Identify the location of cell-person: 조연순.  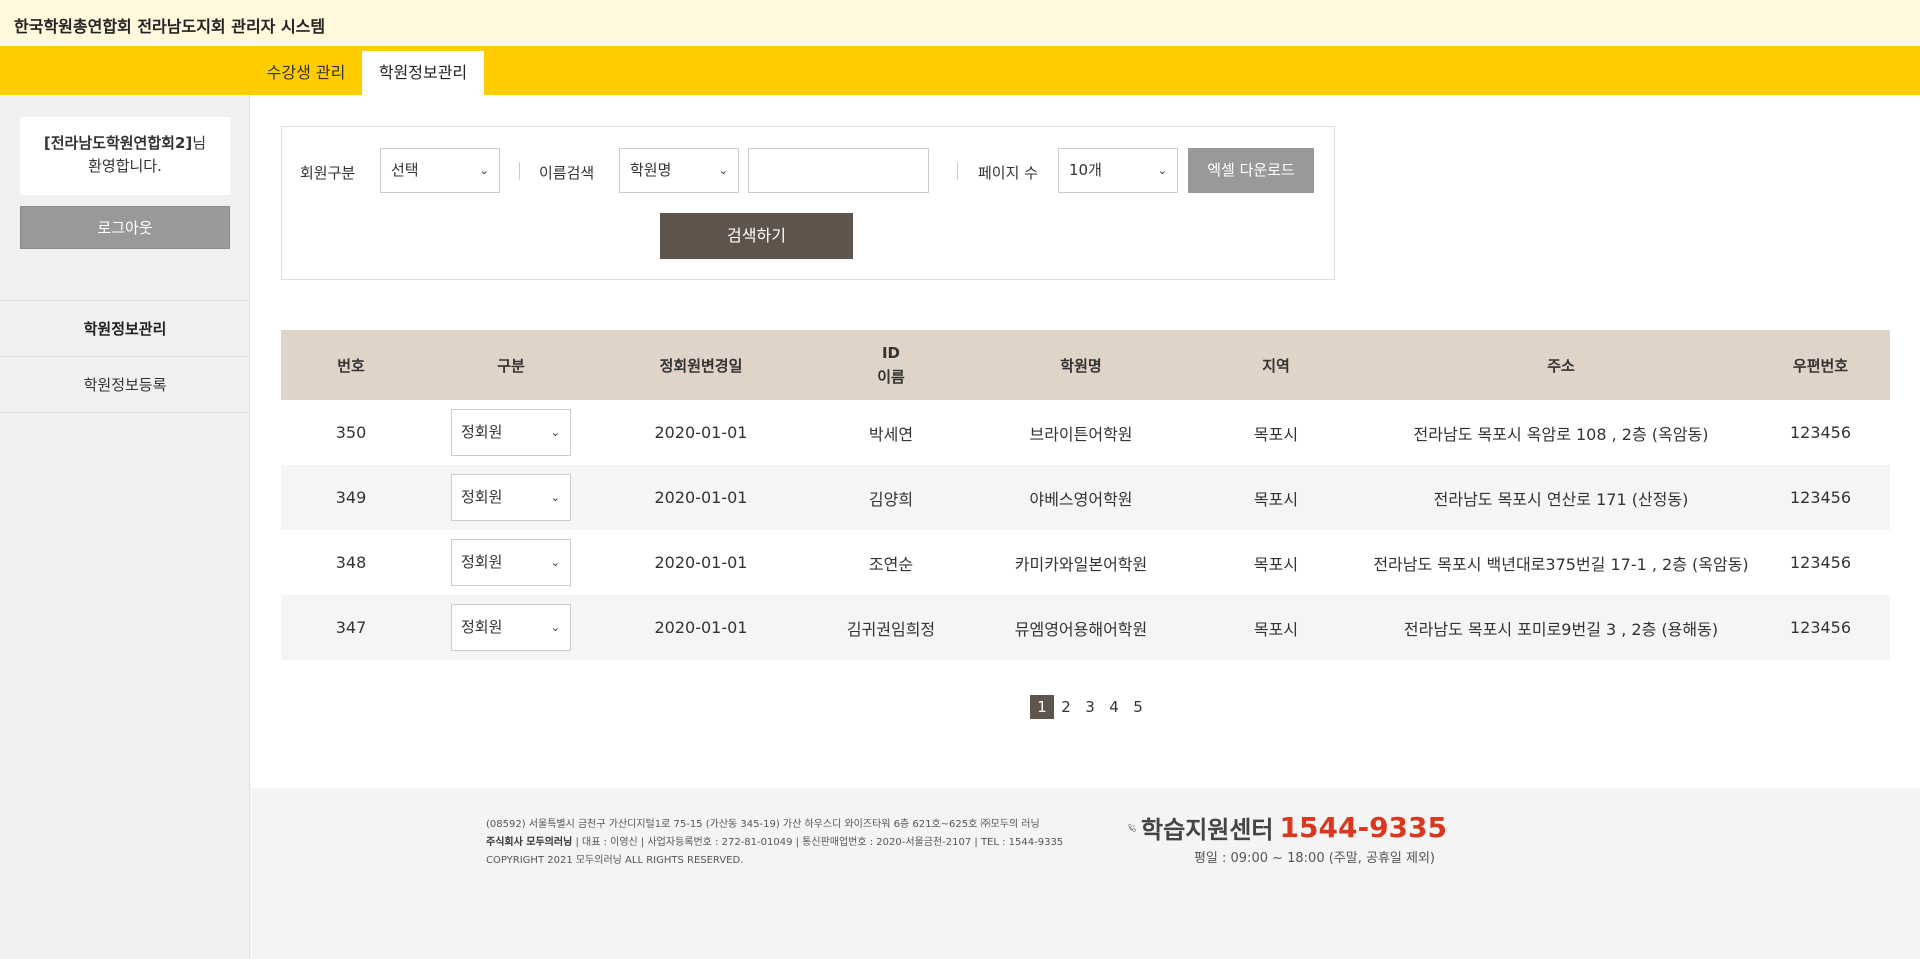
(891, 564).